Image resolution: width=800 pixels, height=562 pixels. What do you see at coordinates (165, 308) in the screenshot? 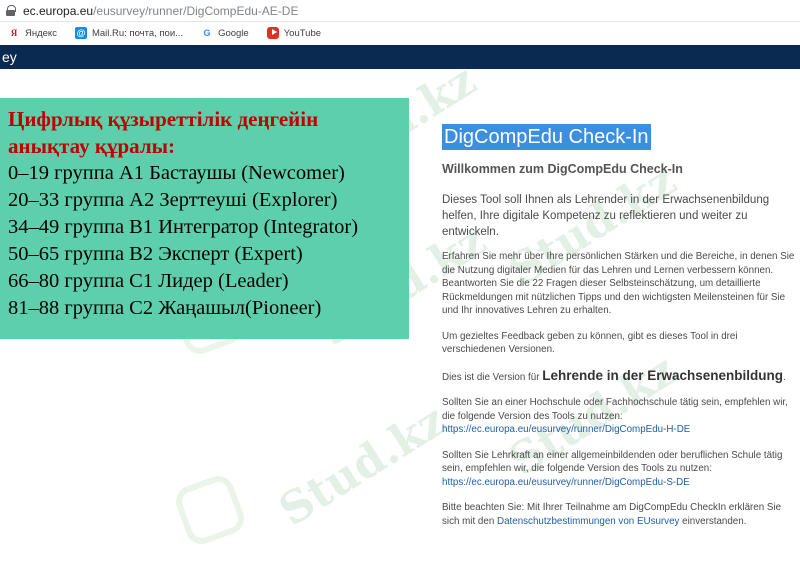
I see `level-item: 81–88 группа С2 Жаңашыл(Pioneer)` at bounding box center [165, 308].